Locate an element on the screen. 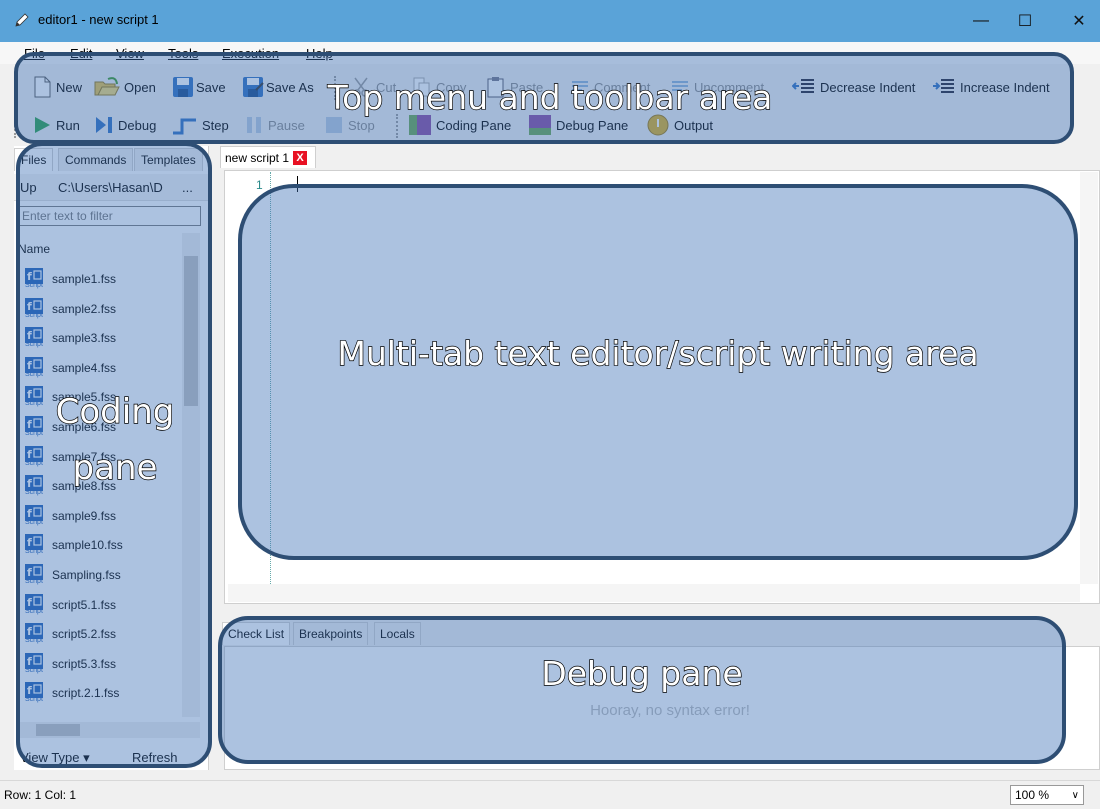 This screenshot has width=1100, height=809. close-button: ✕ is located at coordinates (1078, 21).